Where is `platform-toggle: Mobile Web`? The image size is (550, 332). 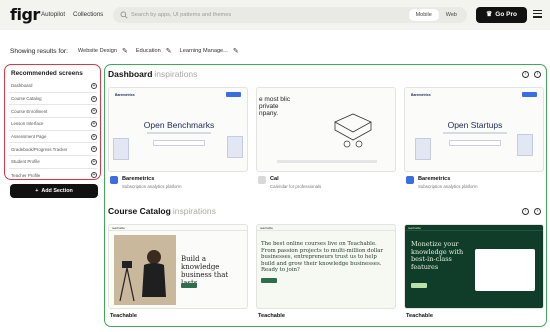
platform-toggle: Mobile Web is located at coordinates (436, 15).